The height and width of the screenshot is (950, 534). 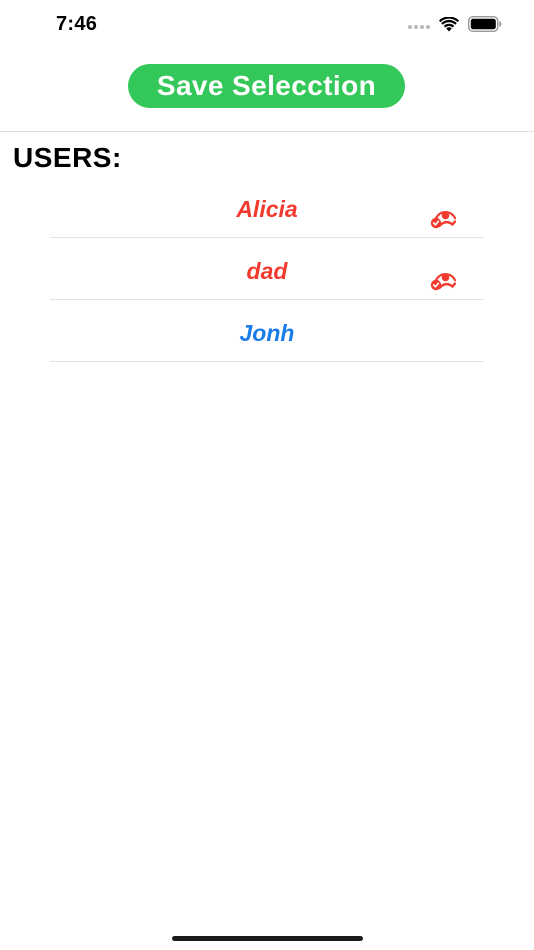 What do you see at coordinates (485, 24) in the screenshot?
I see `battery-icon` at bounding box center [485, 24].